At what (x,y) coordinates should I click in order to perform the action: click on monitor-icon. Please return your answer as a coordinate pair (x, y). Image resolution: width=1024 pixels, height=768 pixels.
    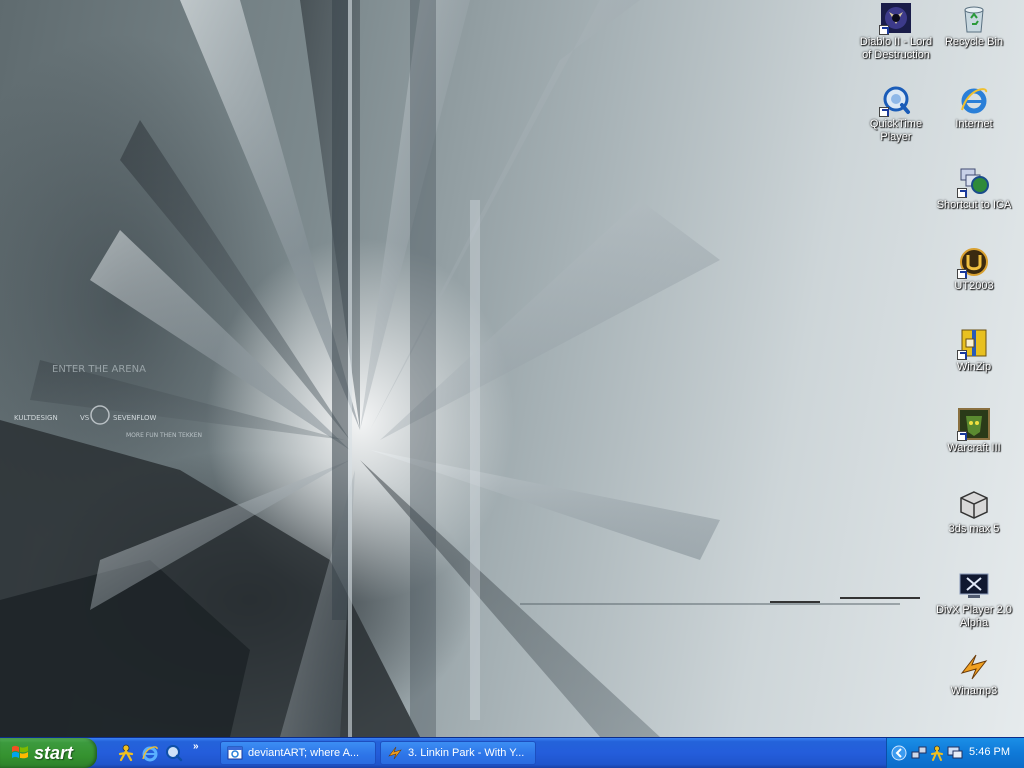
    Looking at the image, I should click on (955, 752).